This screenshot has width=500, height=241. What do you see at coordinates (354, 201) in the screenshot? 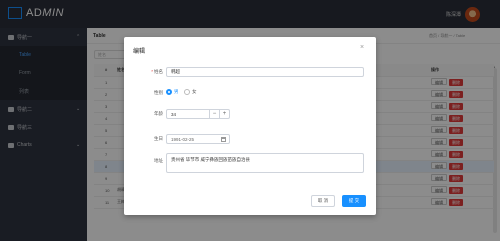
I see `submit-button: 提 交` at bounding box center [354, 201].